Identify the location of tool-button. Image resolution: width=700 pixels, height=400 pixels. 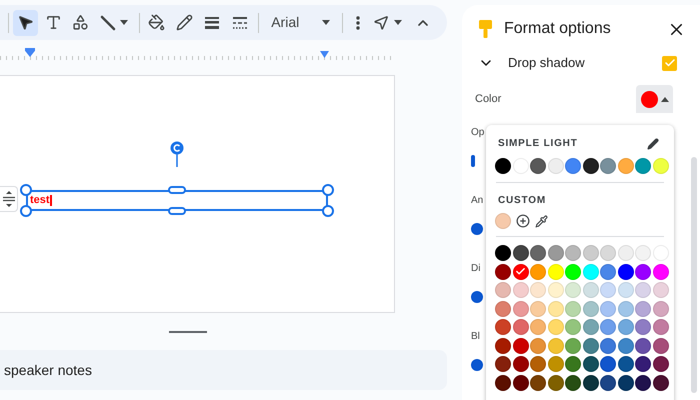
(25, 23).